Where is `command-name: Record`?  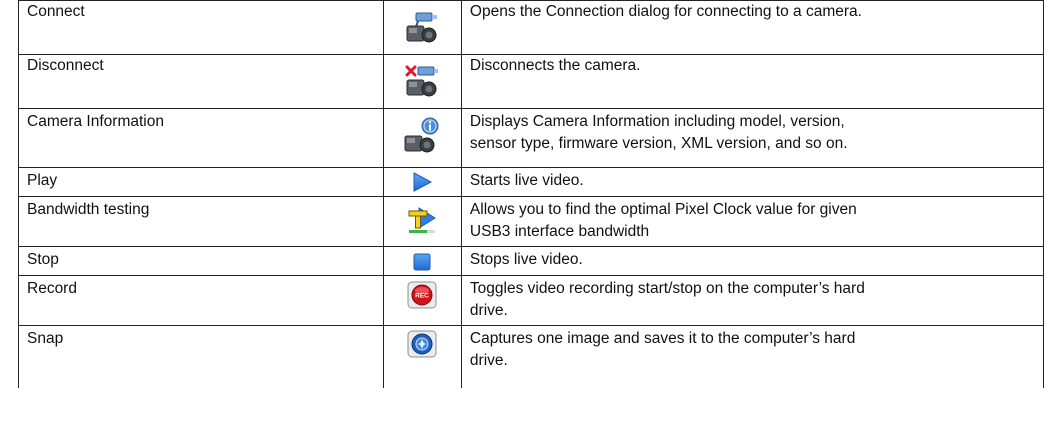
command-name: Record is located at coordinates (201, 300).